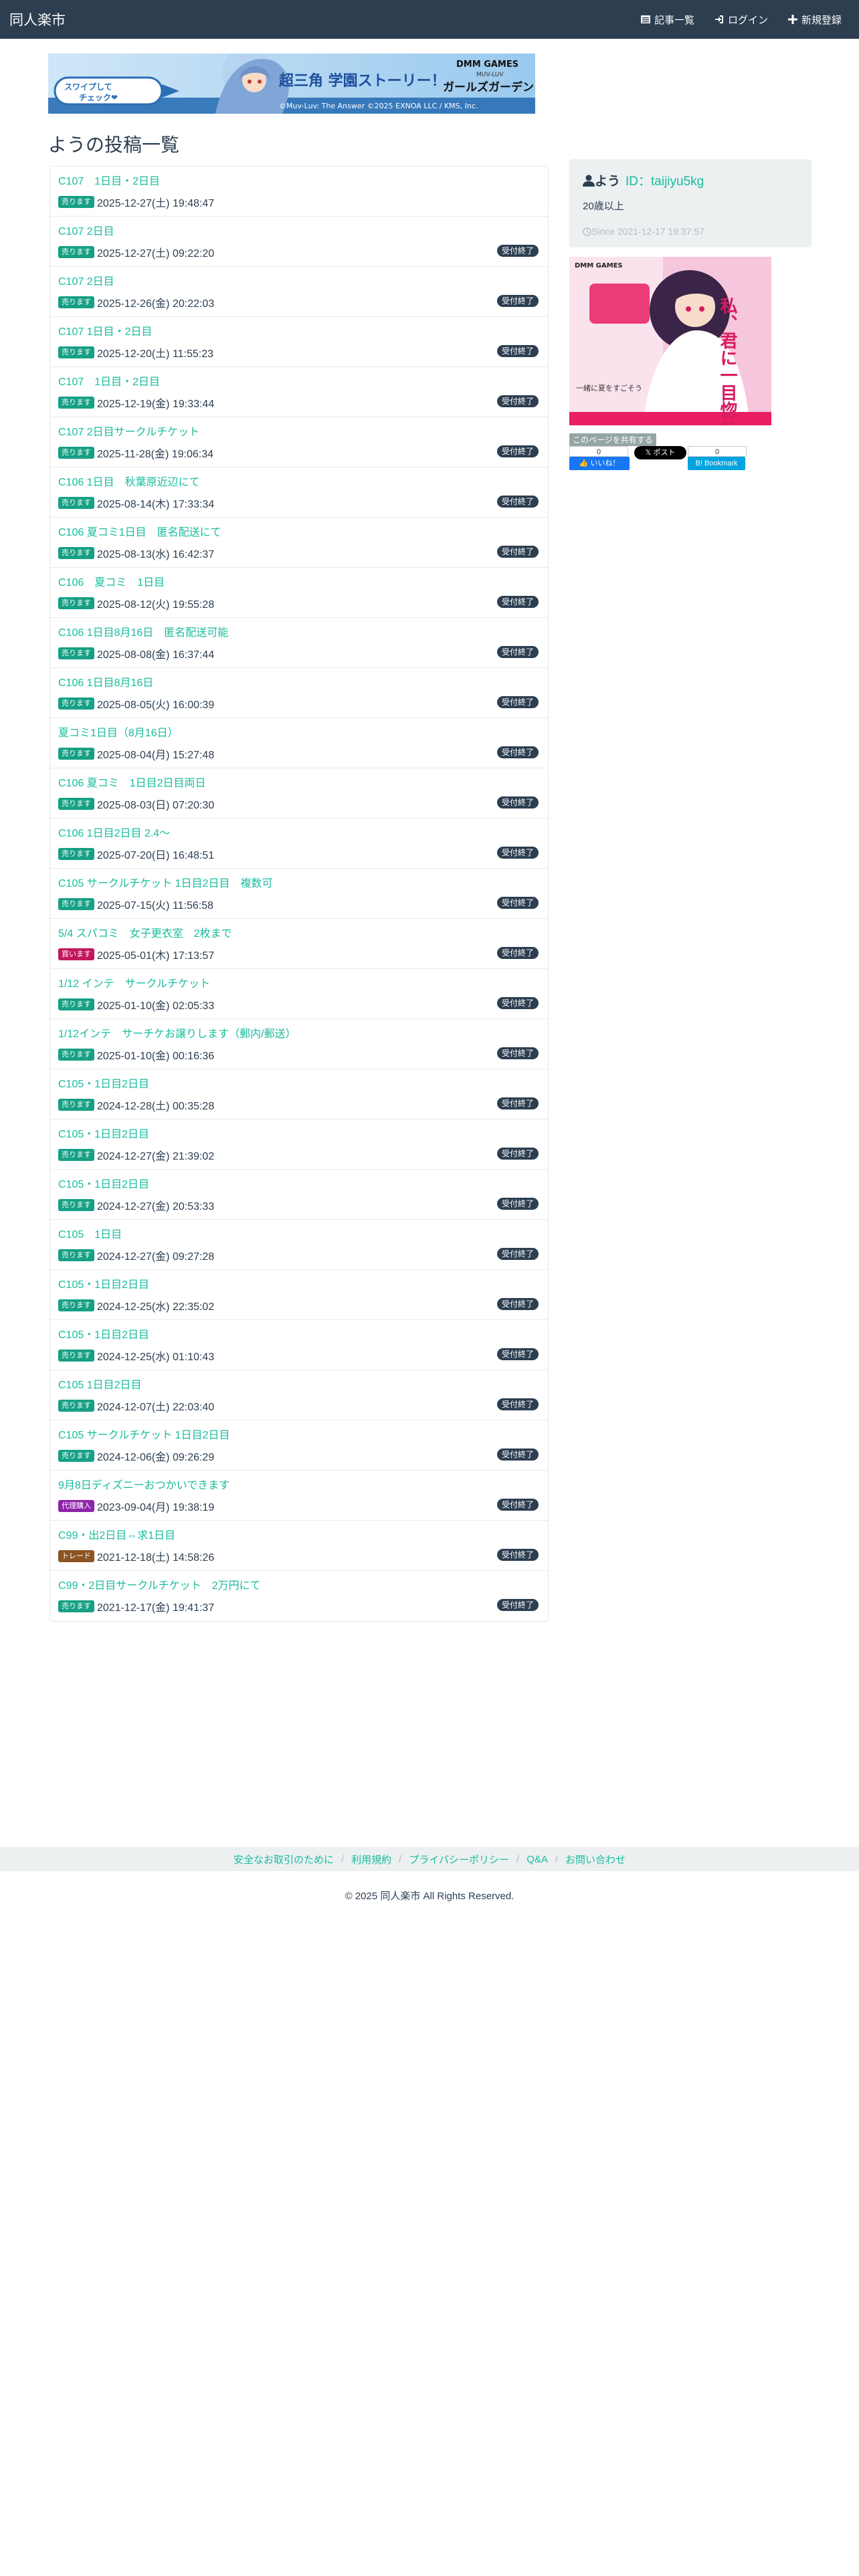 Image resolution: width=859 pixels, height=2576 pixels. Describe the element at coordinates (299, 1436) in the screenshot. I see `post-title-link: C105 サークルチケット 1日目2日目` at that location.